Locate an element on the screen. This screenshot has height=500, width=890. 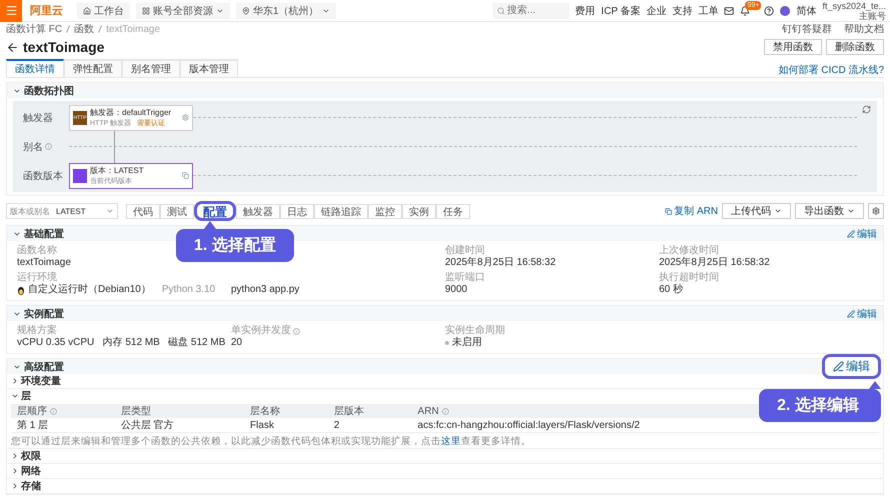
section-title: 函数拓扑图 is located at coordinates (49, 91).